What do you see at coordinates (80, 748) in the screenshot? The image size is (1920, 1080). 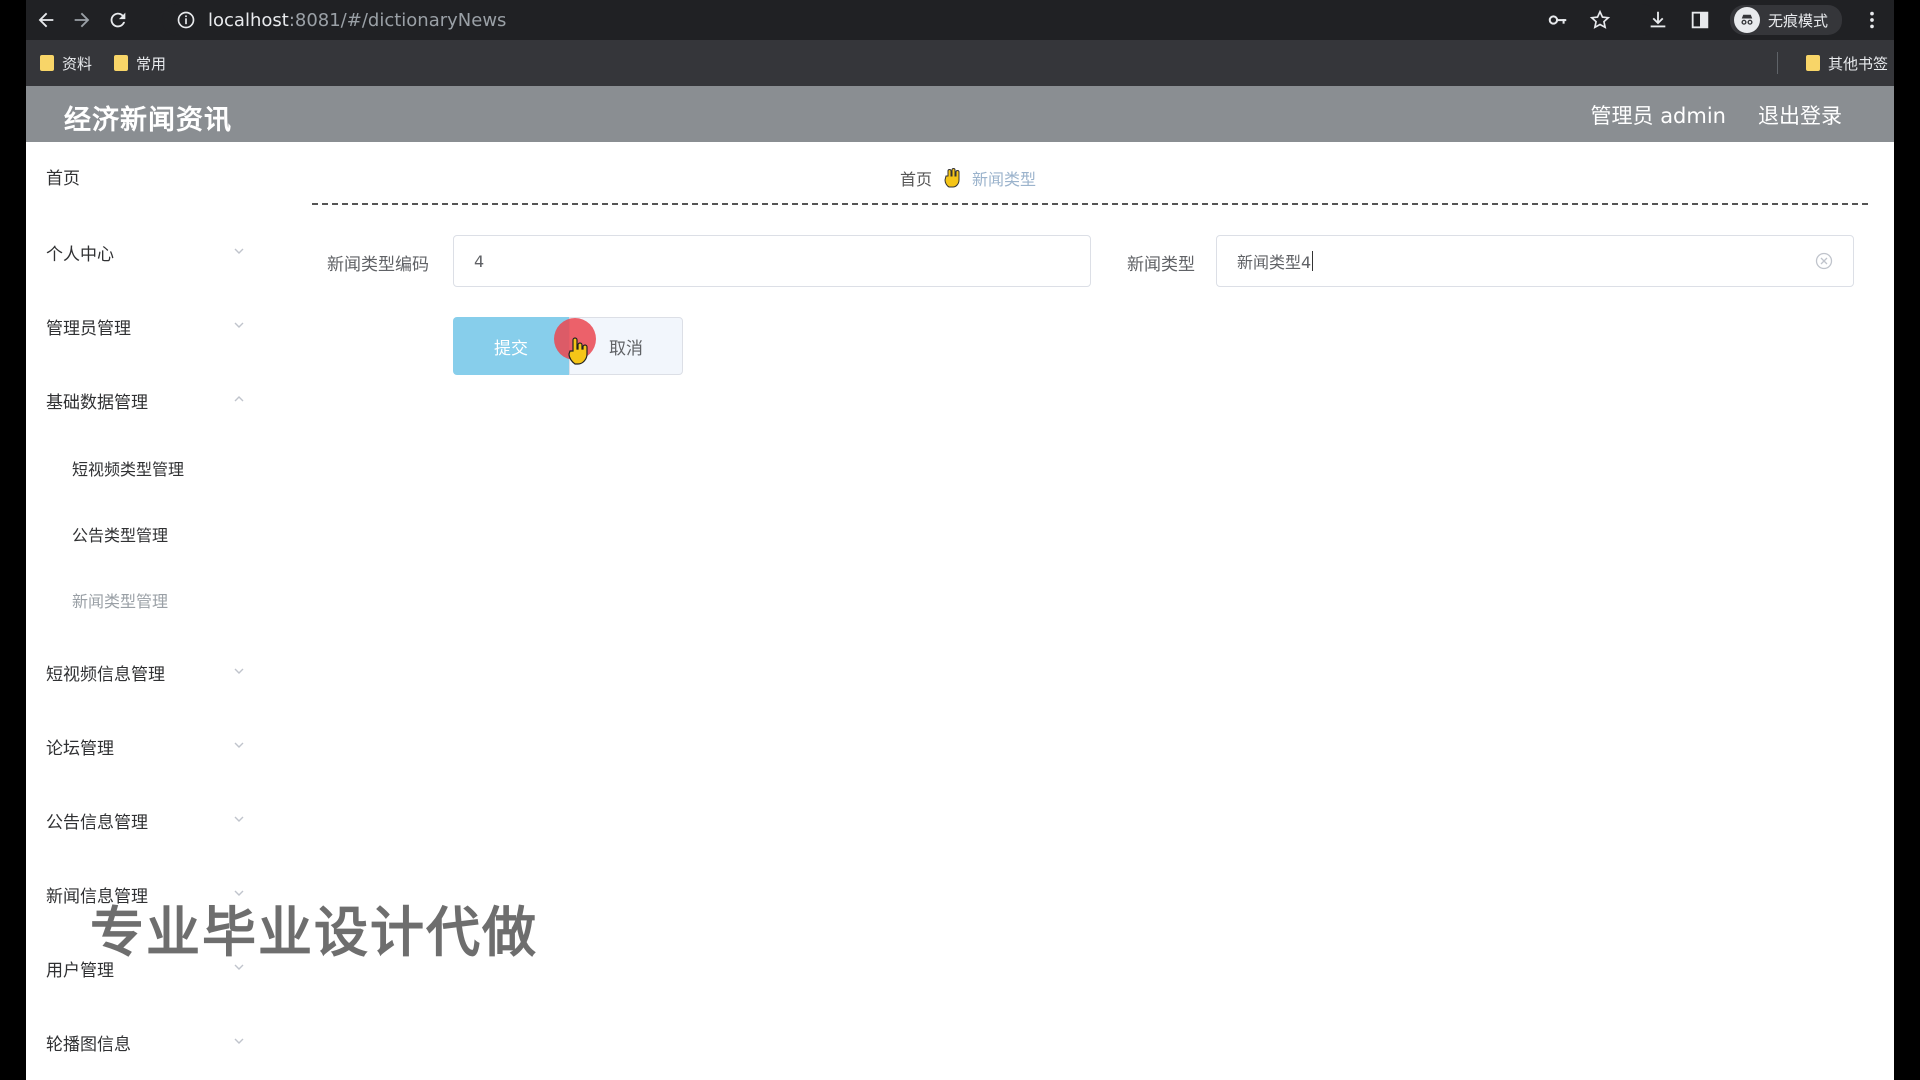 I see `sidebar-item-label: 论坛管理` at bounding box center [80, 748].